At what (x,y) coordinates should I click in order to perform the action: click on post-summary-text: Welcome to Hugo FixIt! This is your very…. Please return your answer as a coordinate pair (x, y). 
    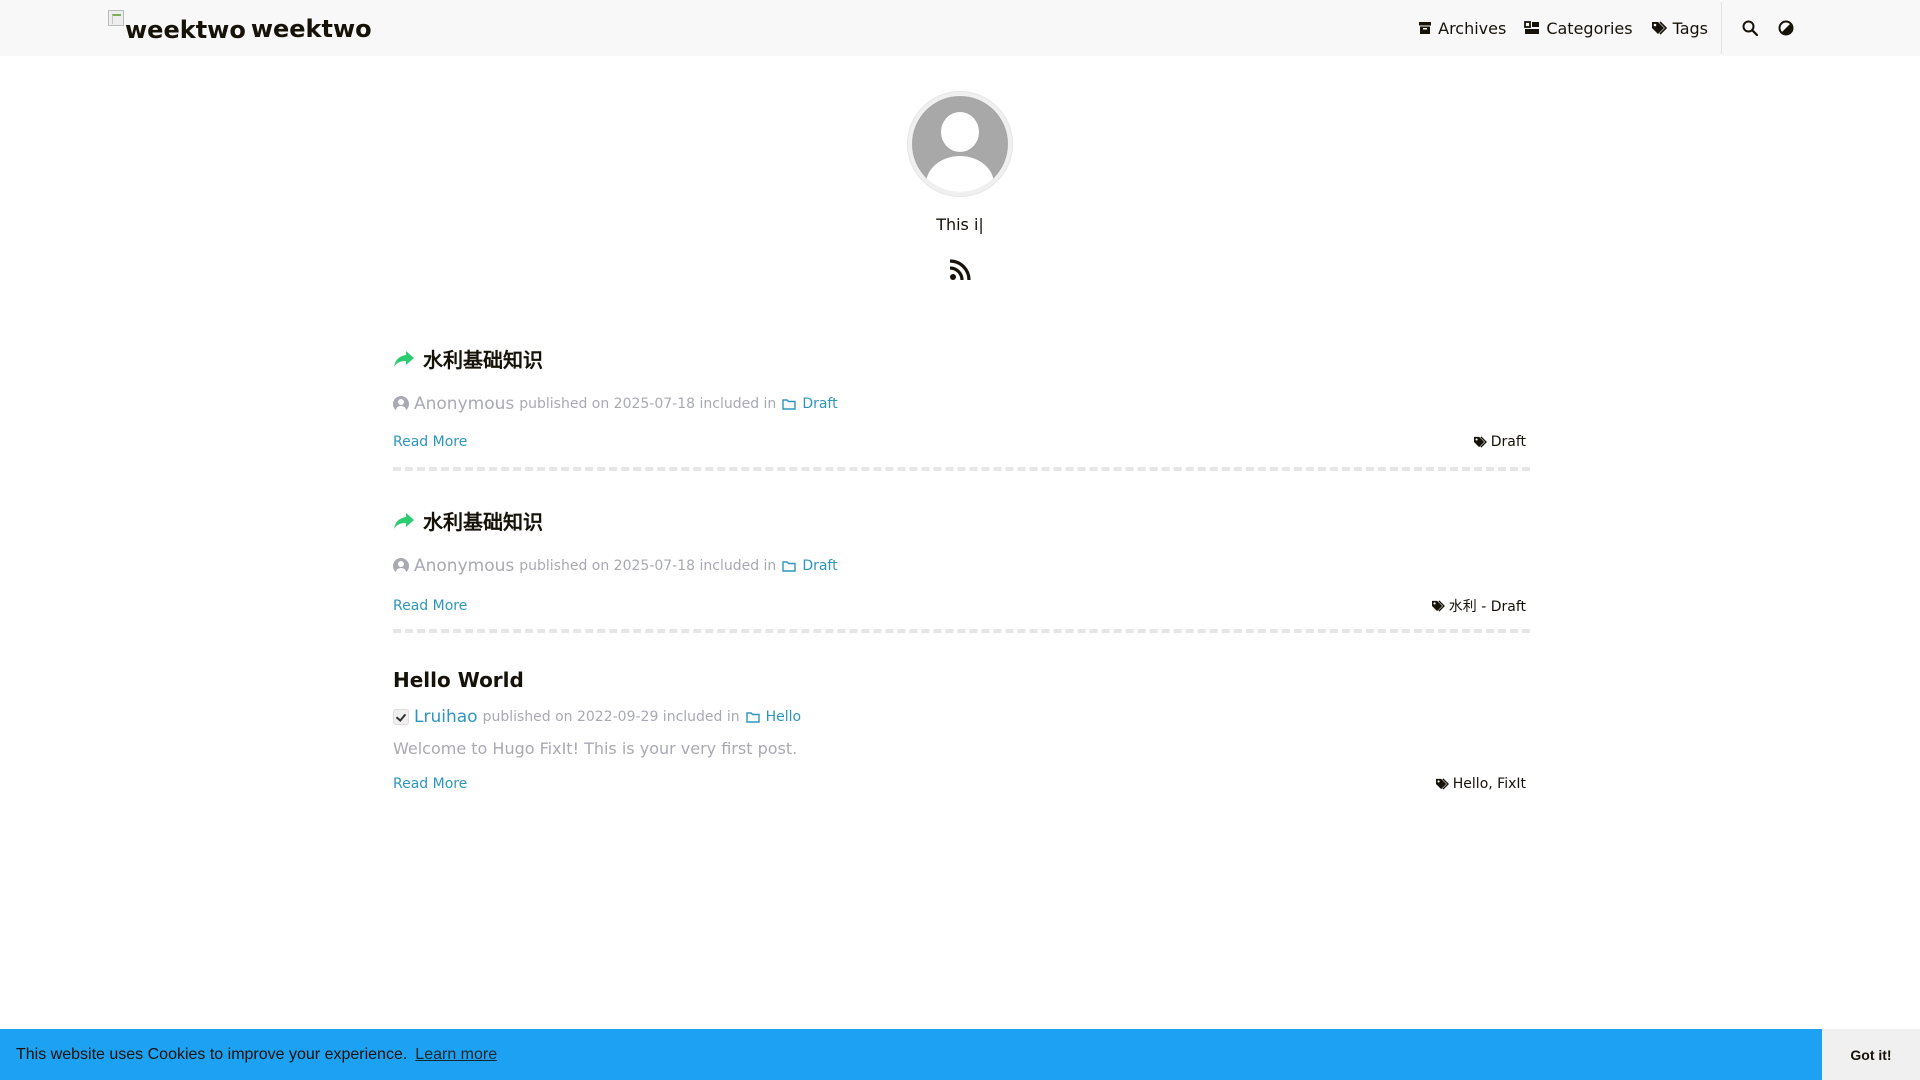
    Looking at the image, I should click on (595, 748).